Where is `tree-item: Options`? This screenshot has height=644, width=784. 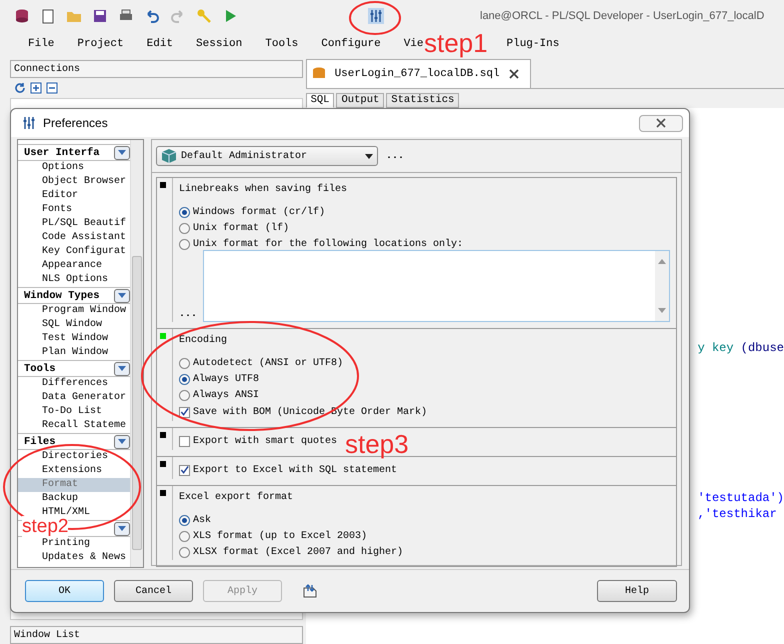 tree-item: Options is located at coordinates (74, 168).